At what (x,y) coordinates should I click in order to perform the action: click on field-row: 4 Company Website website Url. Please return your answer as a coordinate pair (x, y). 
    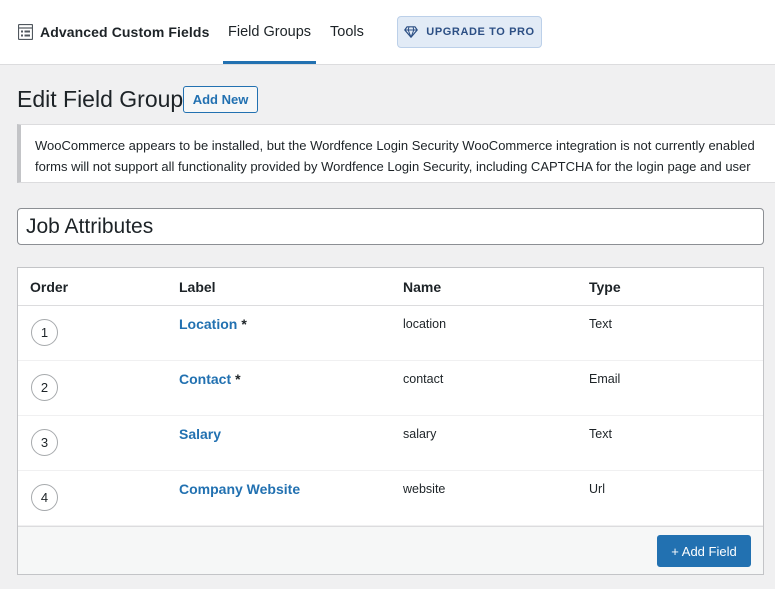
    Looking at the image, I should click on (390, 498).